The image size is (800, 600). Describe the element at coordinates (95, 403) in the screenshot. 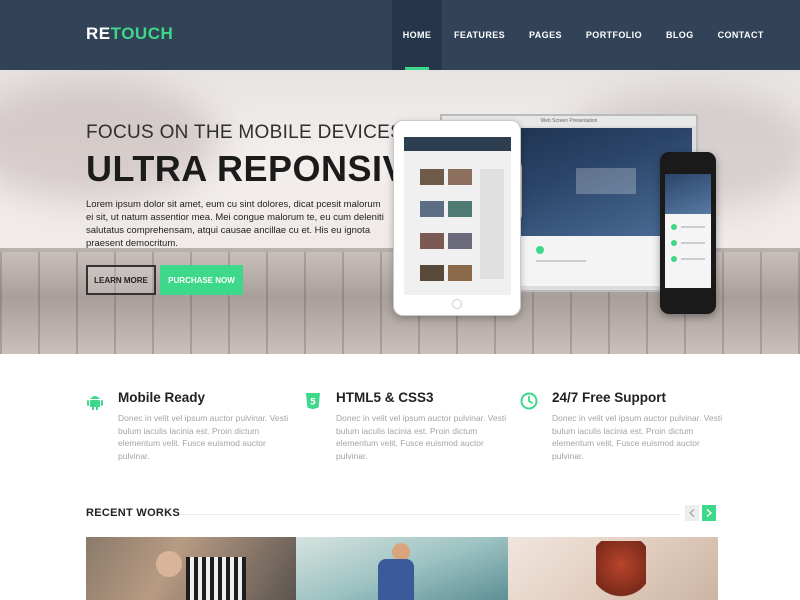

I see `android-icon` at that location.